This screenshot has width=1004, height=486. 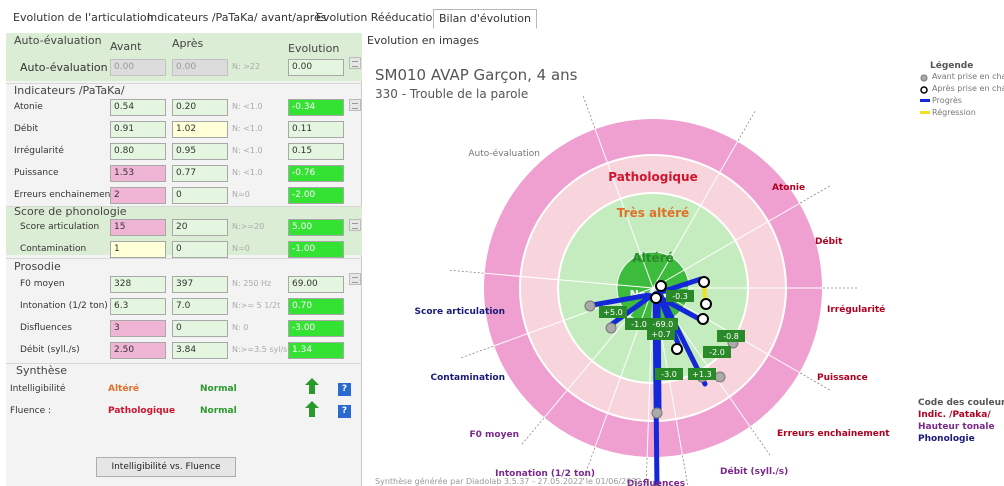 I want to click on tab-evolution-reeducation: Evolution Rééducation, so click(x=377, y=19).